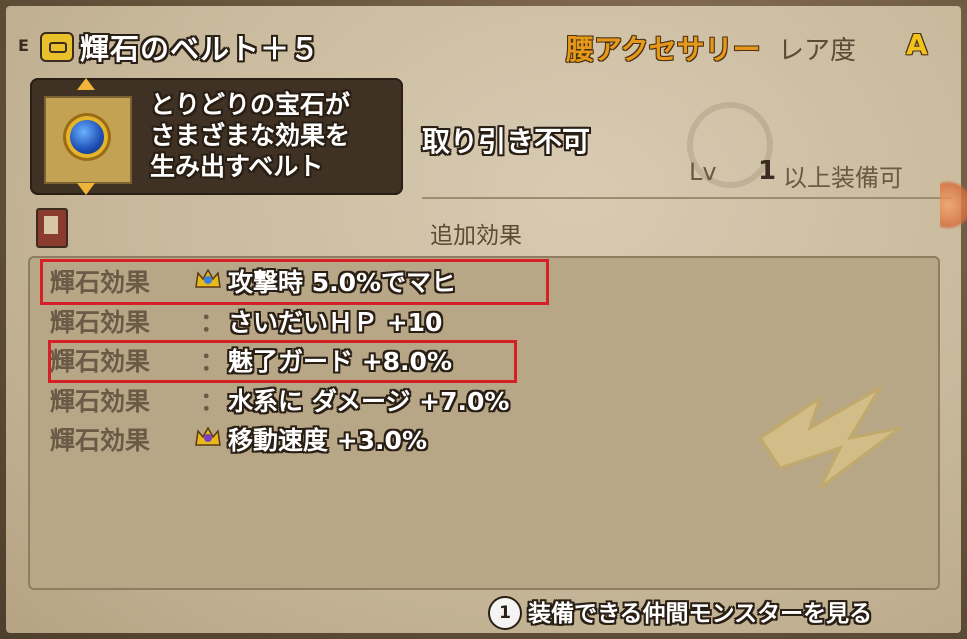  What do you see at coordinates (342, 282) in the screenshot?
I see `effect-value: 攻撃時 5.0%でマヒ` at bounding box center [342, 282].